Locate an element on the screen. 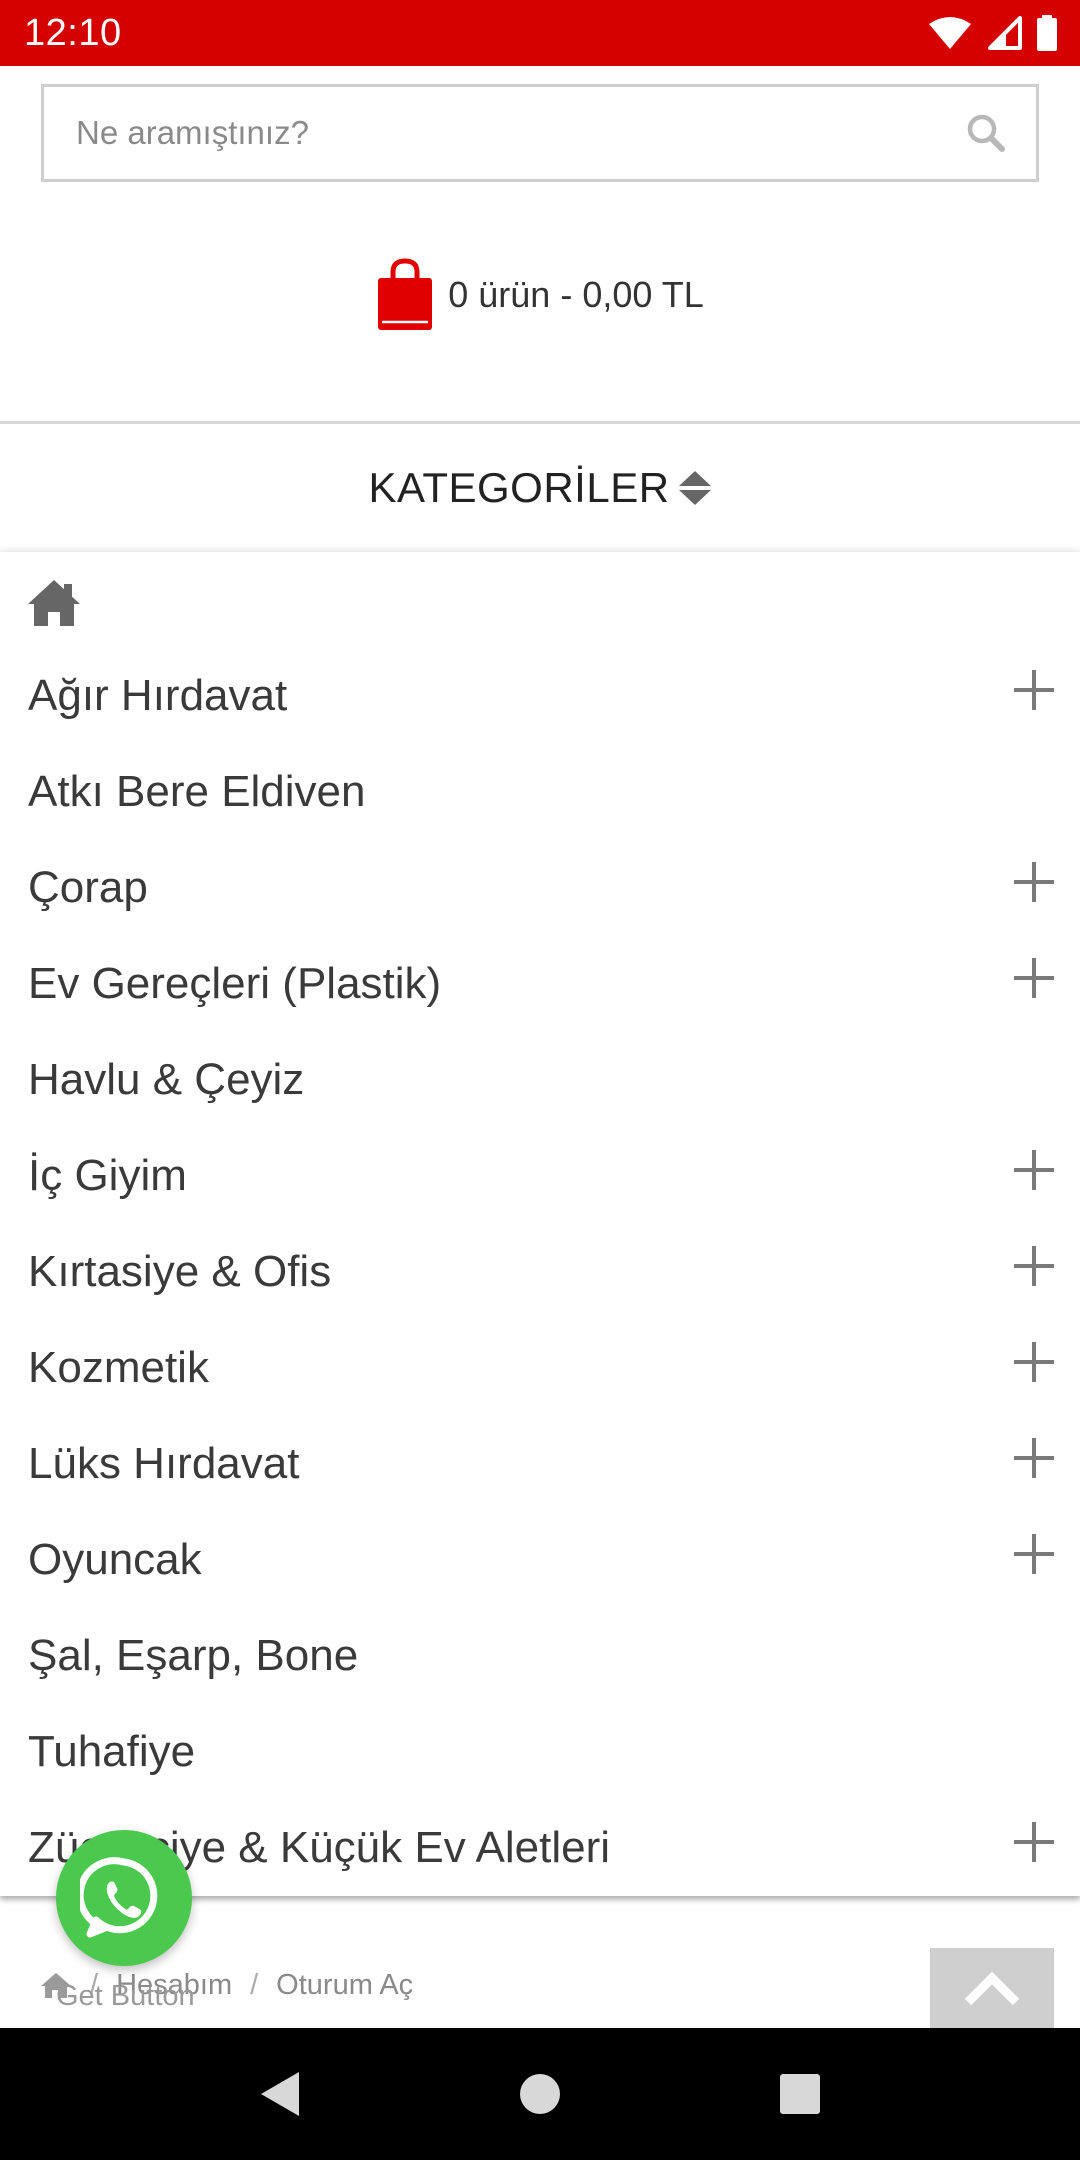 Image resolution: width=1080 pixels, height=2160 pixels. shopping-bag-icon is located at coordinates (405, 295).